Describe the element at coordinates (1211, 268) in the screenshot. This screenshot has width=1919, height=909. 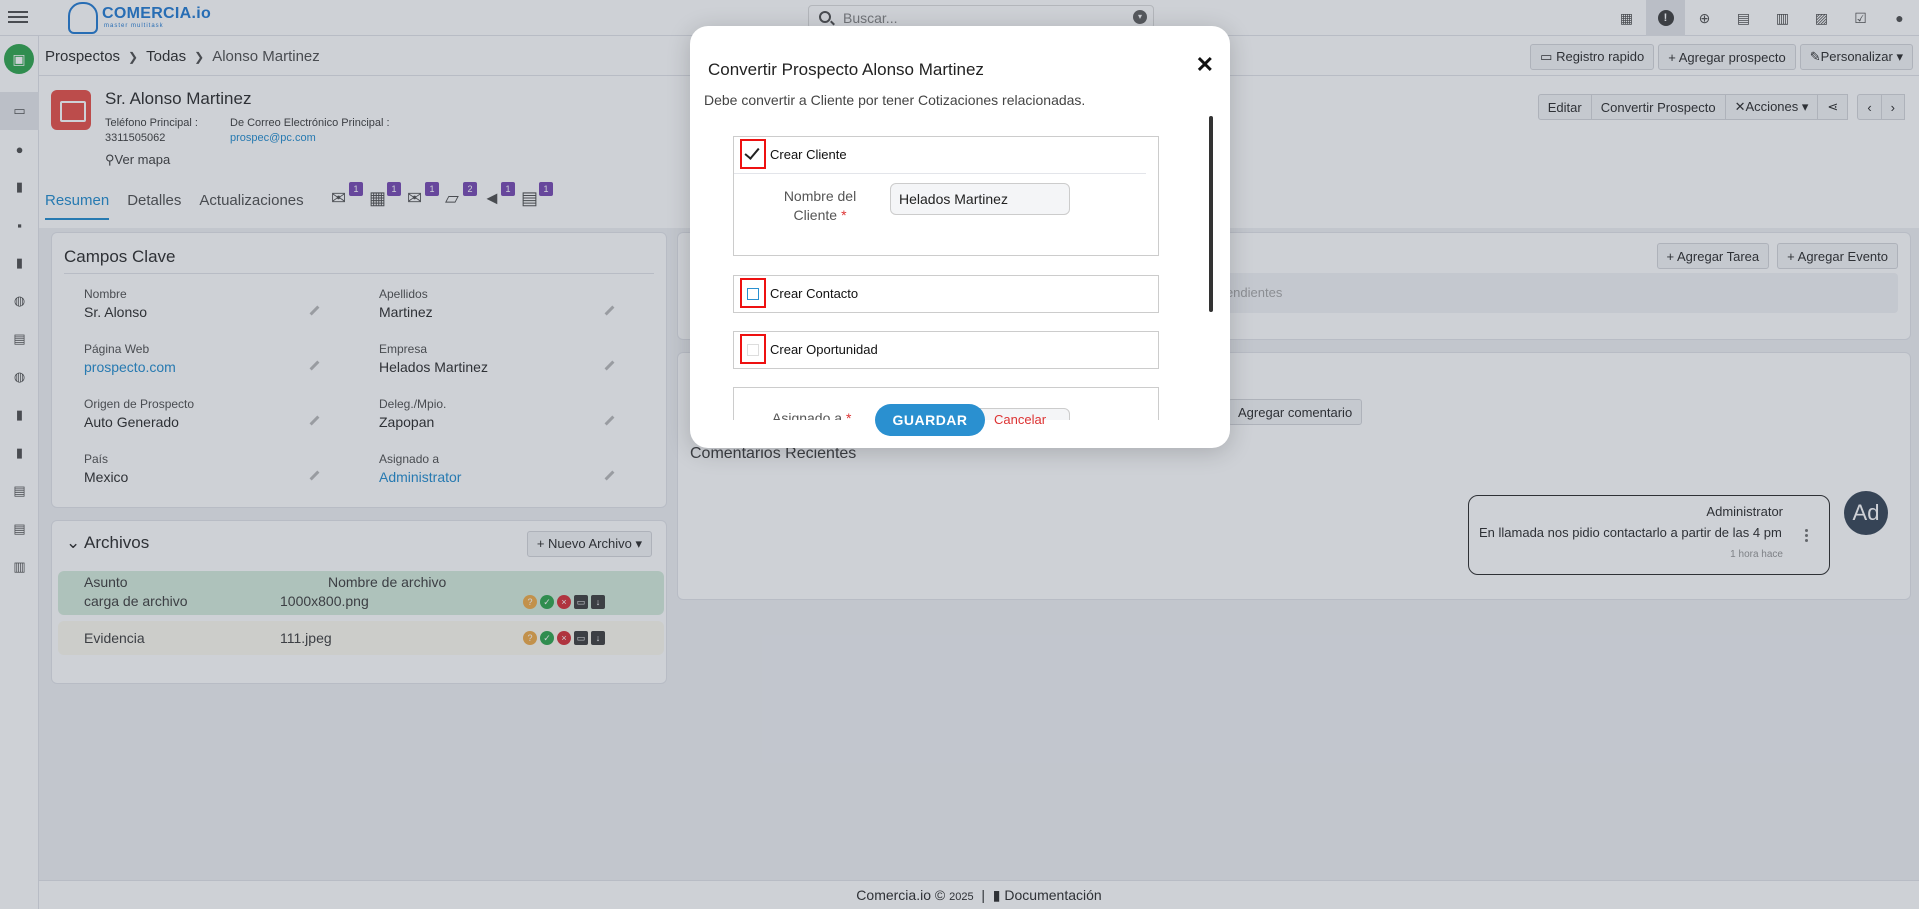
I see `modal-scrollbar` at that location.